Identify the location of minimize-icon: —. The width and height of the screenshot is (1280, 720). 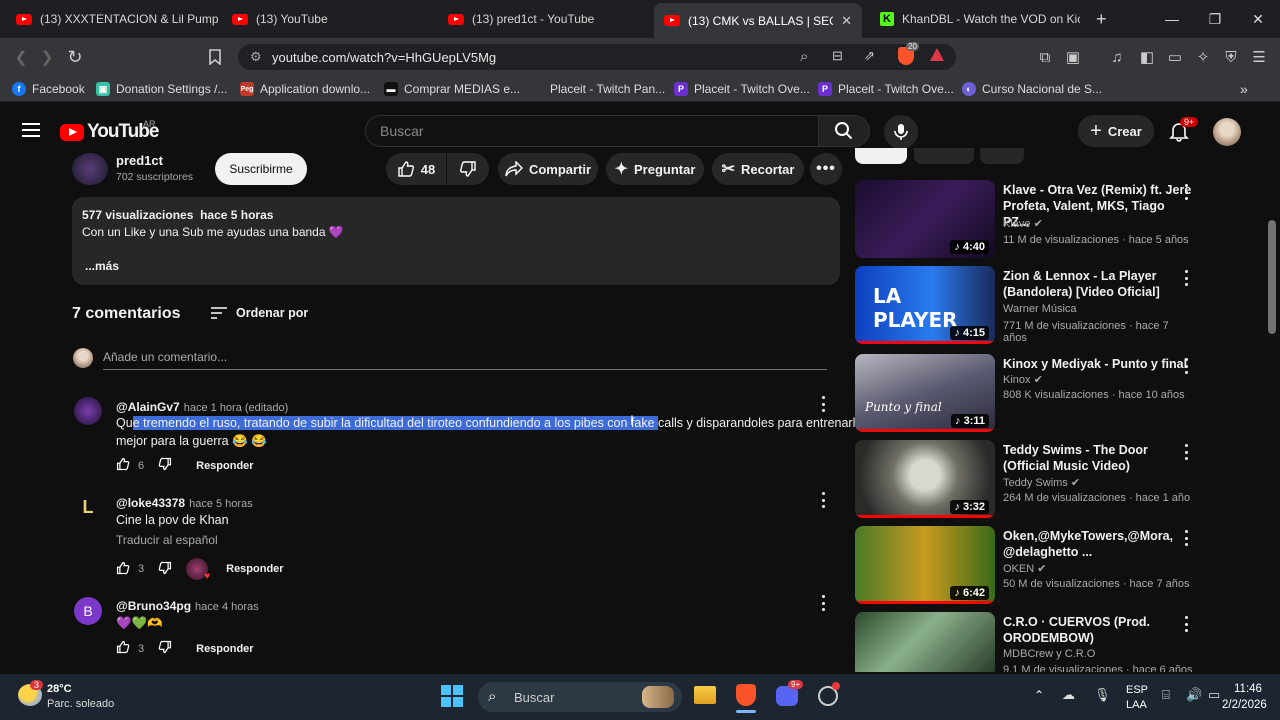
(1172, 19).